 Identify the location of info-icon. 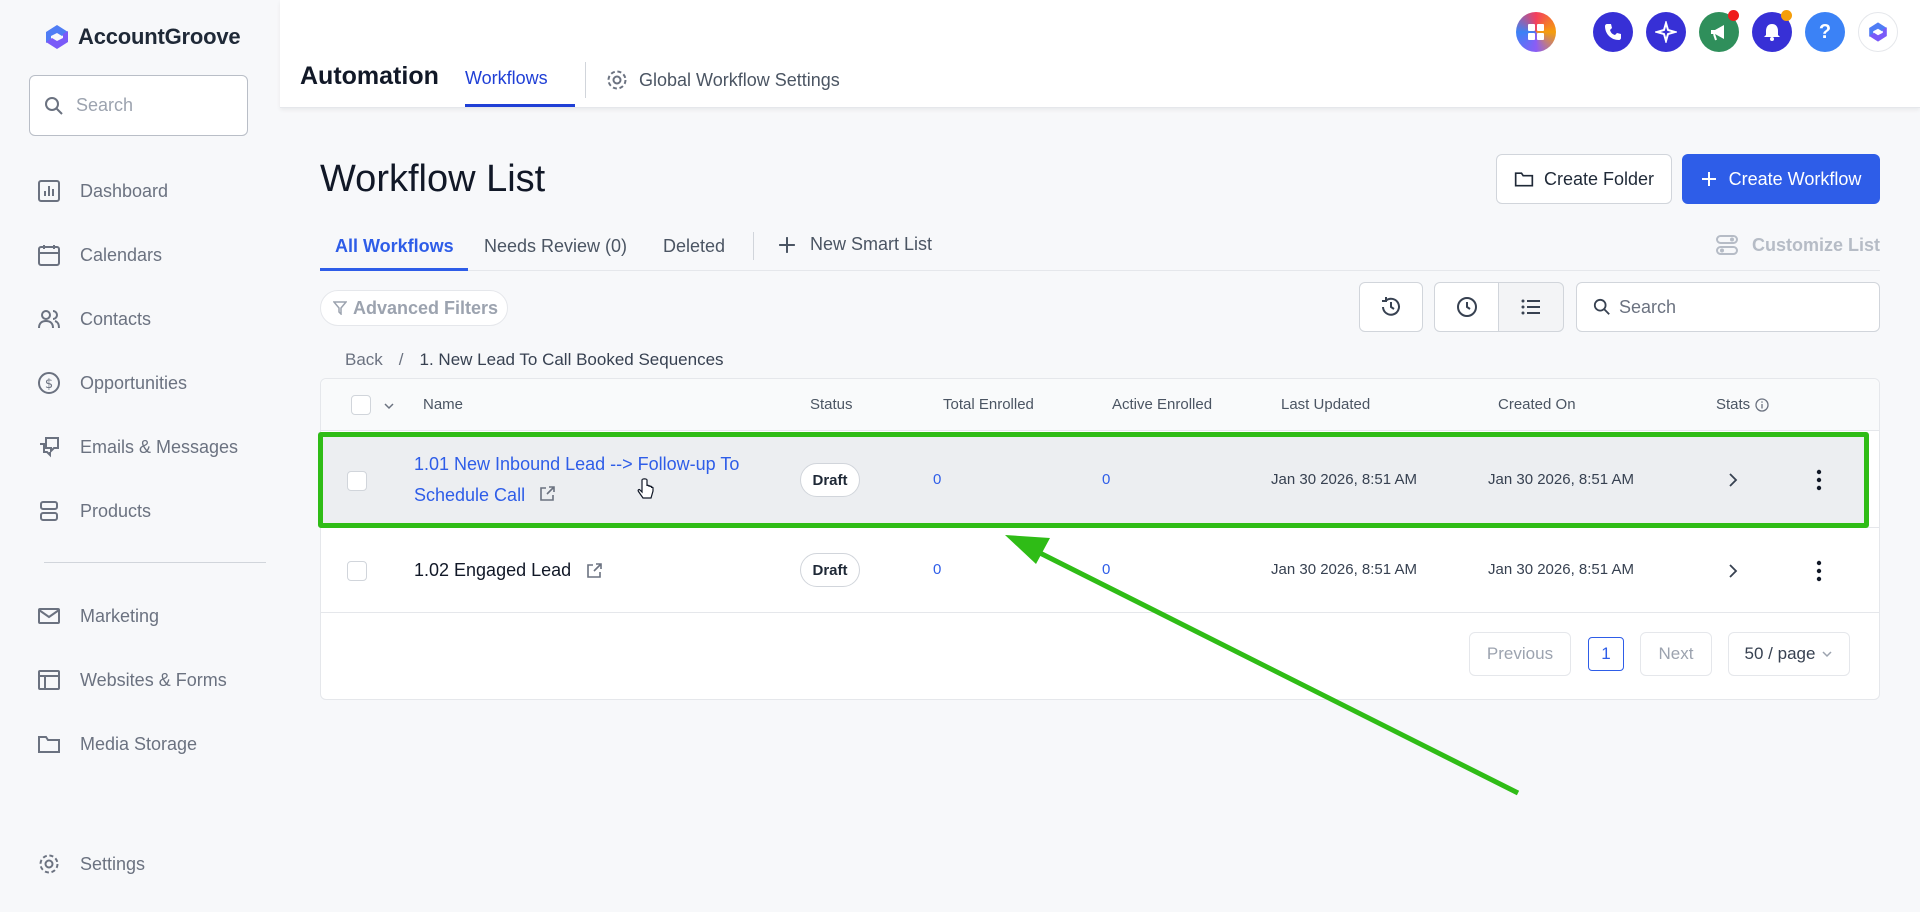
(1762, 404).